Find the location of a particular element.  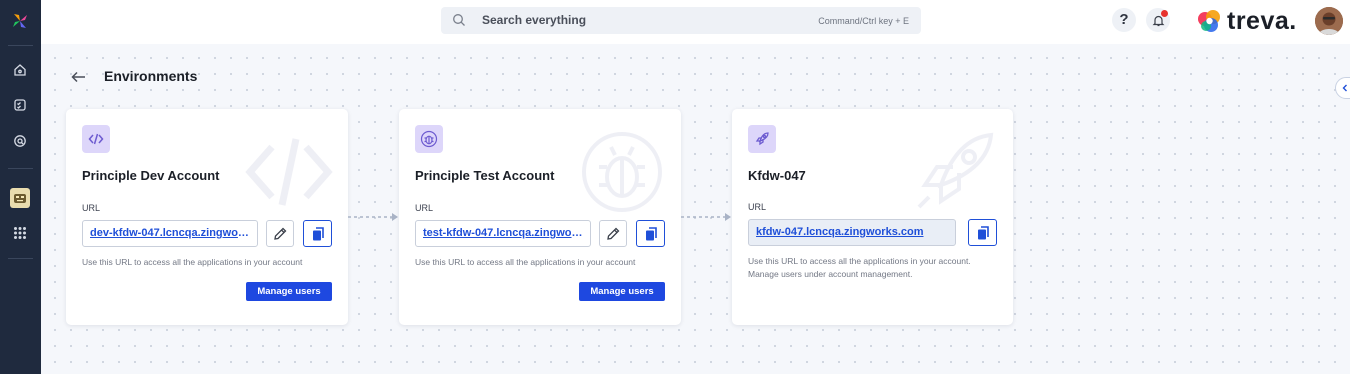

chat-search-icon is located at coordinates (20, 141).